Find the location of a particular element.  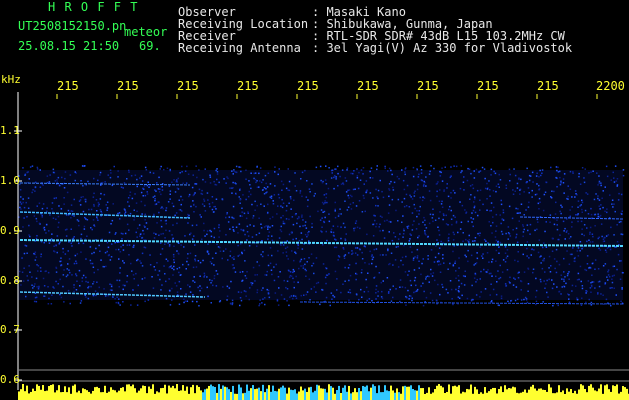

mode-label: meteor is located at coordinates (146, 32).